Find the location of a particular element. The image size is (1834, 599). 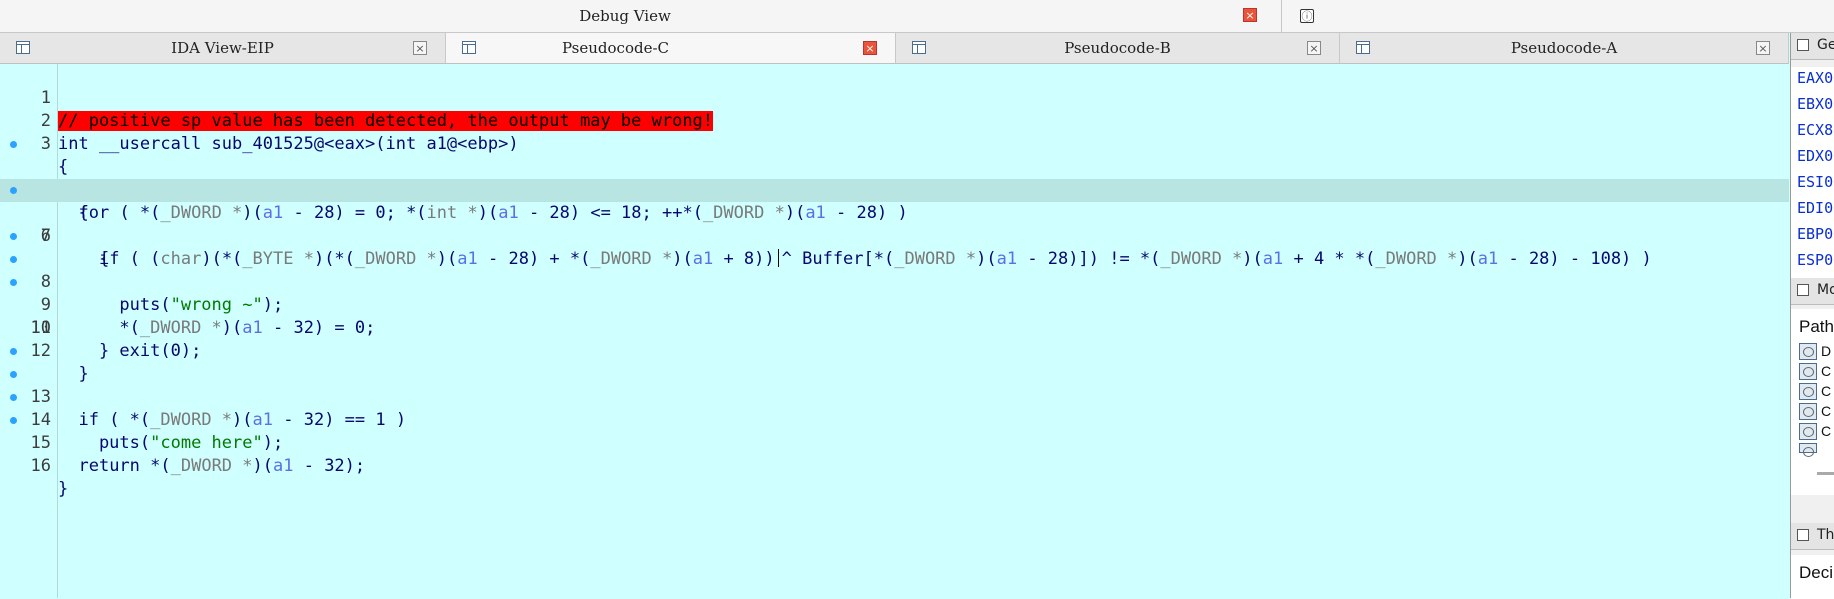

code-line: 14 puts("come here"); is located at coordinates (894, 408).